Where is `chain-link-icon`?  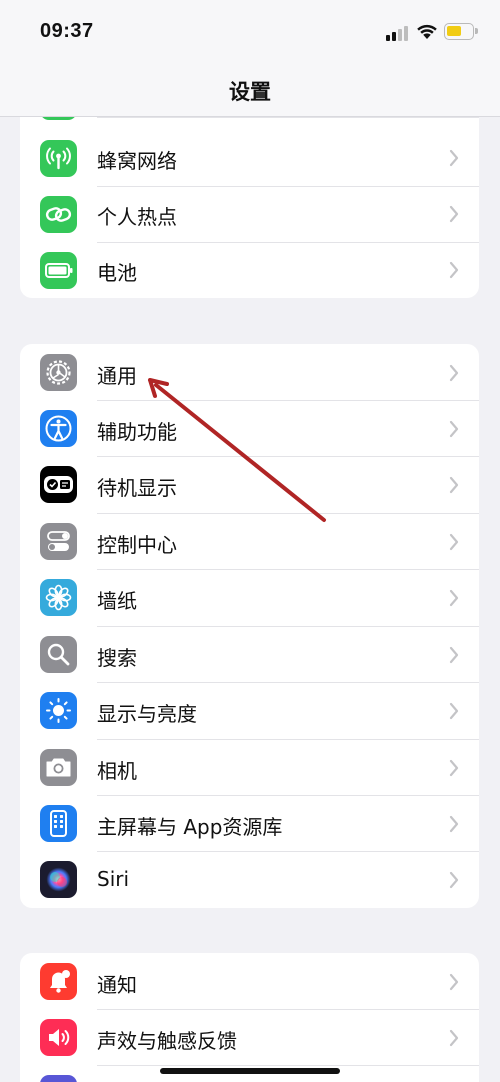 chain-link-icon is located at coordinates (58, 214).